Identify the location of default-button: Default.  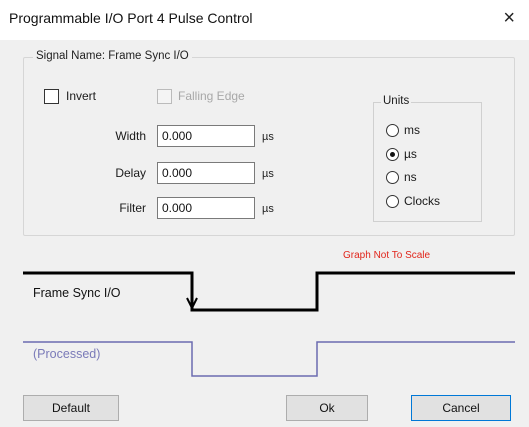
(71, 408).